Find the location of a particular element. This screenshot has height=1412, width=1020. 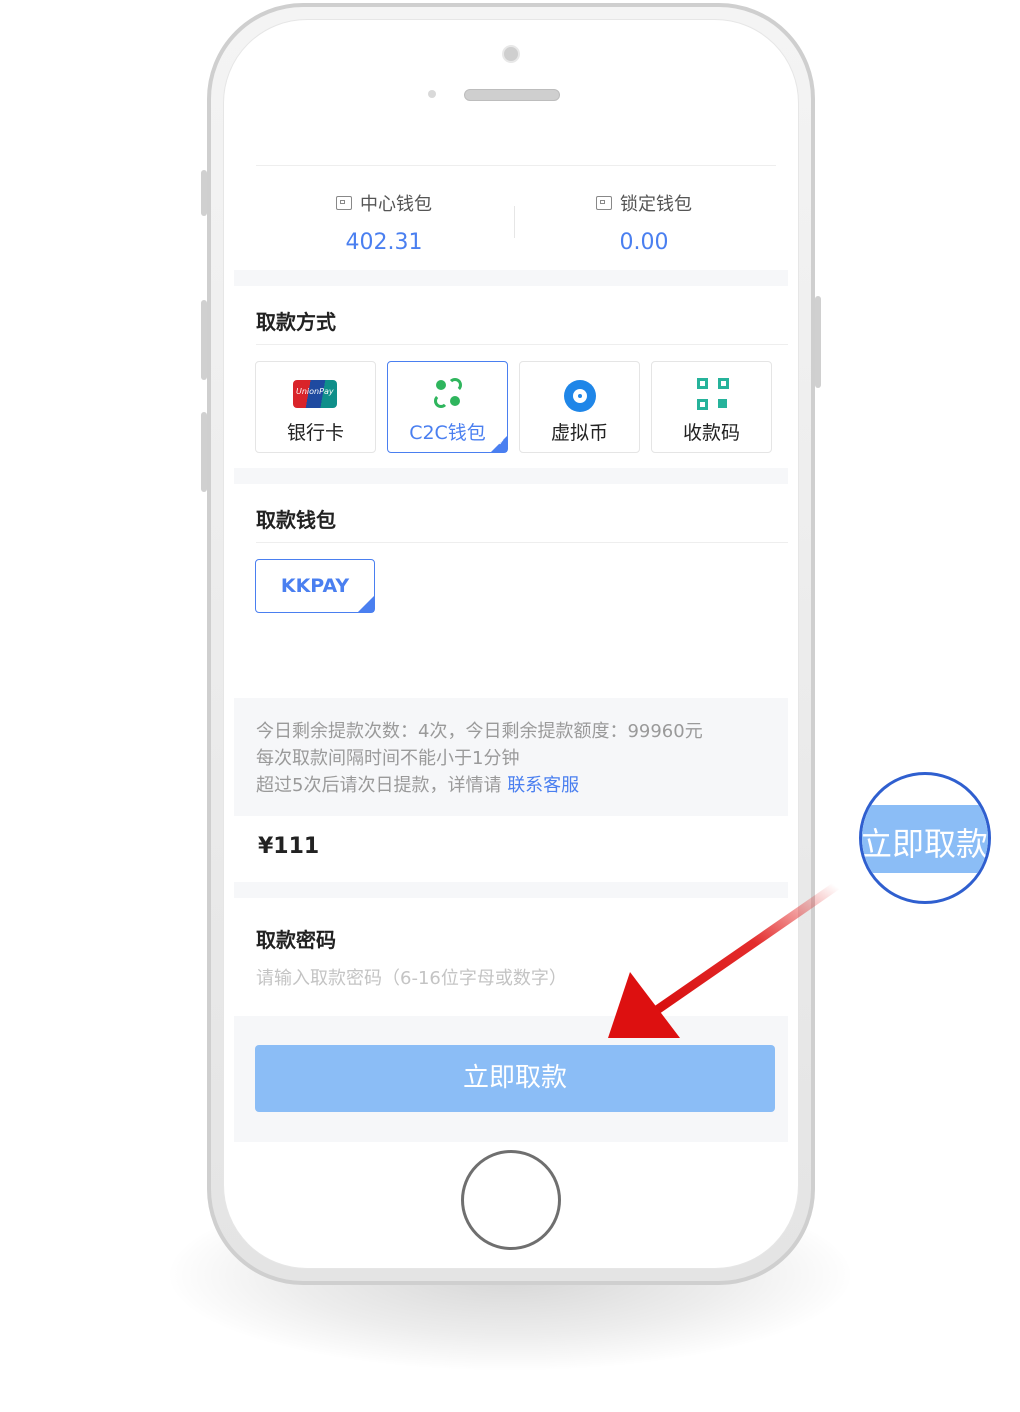

volume-down-button is located at coordinates (204, 452).